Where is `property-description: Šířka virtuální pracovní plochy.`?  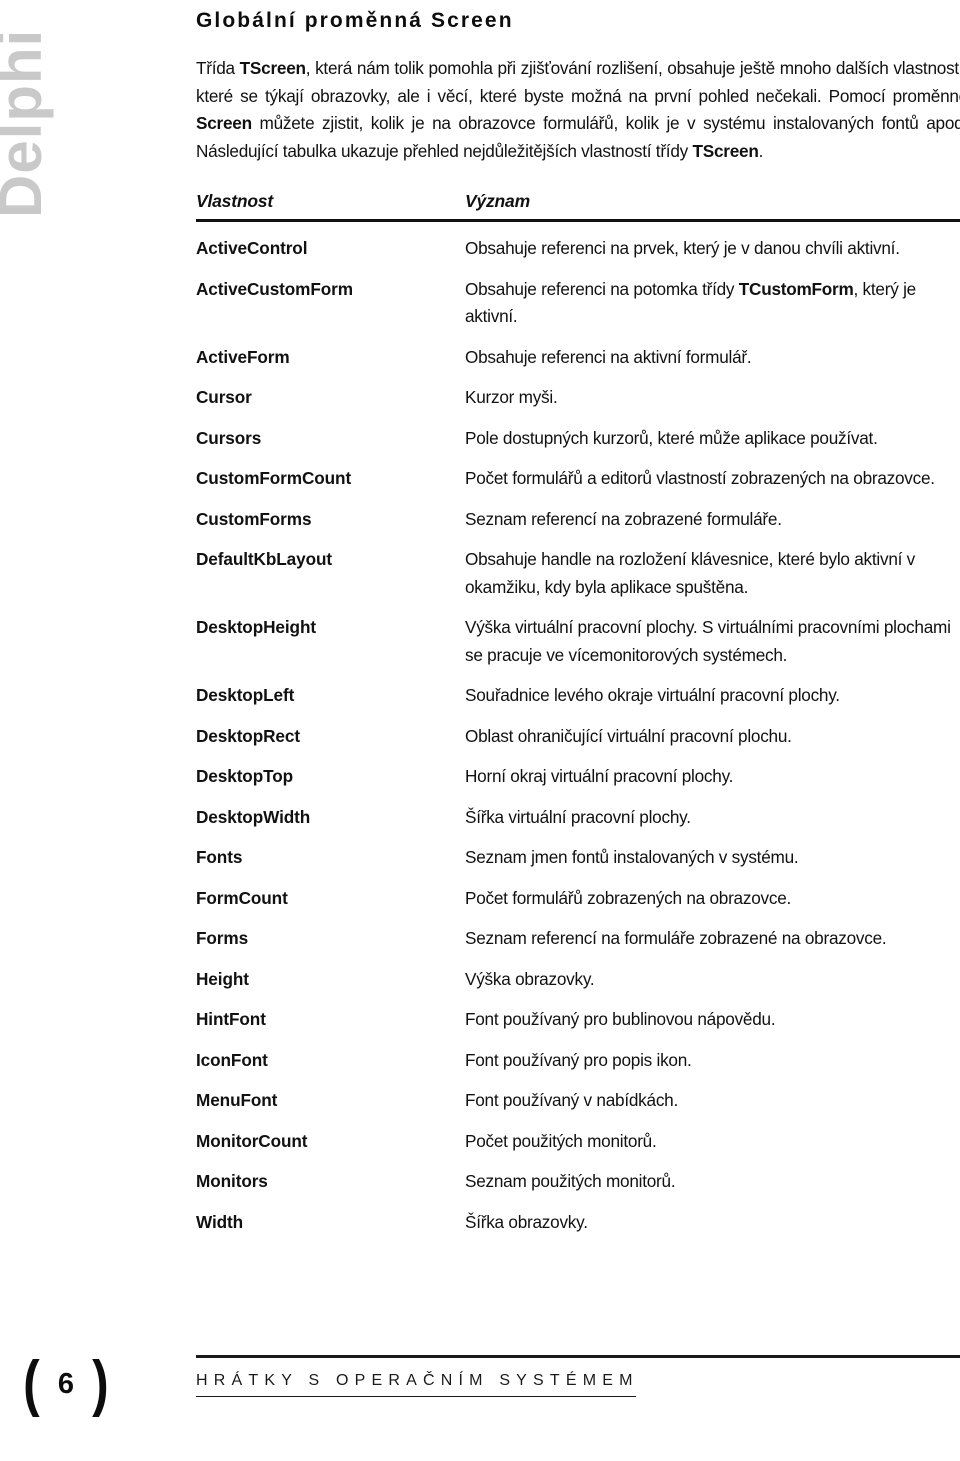
property-description: Šířka virtuální pracovní plochy. is located at coordinates (578, 816).